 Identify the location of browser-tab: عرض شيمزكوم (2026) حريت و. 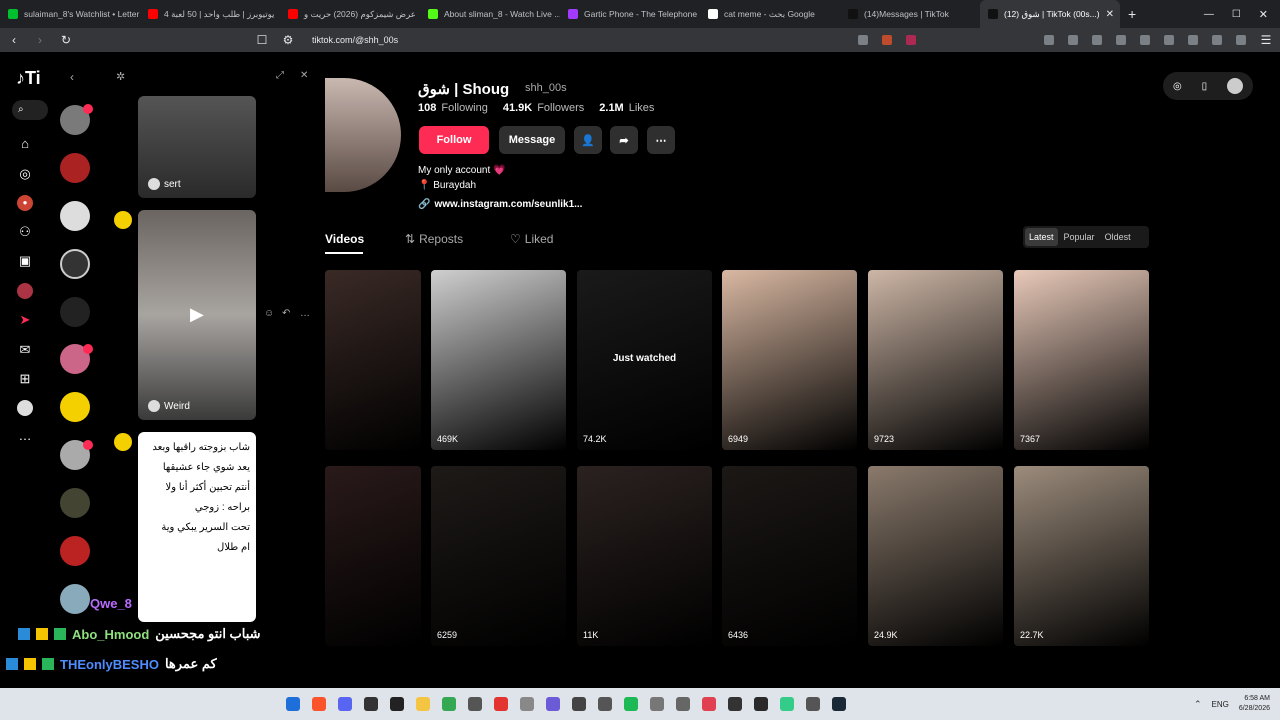
(350, 14).